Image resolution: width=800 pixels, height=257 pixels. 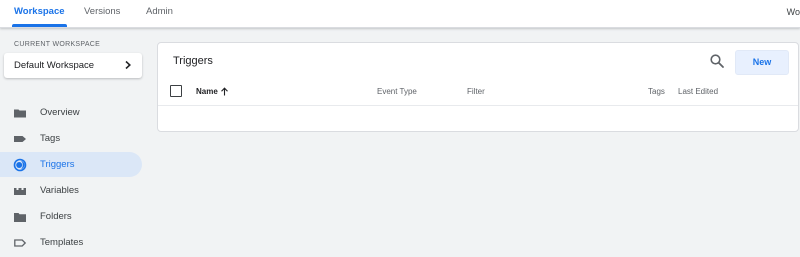 What do you see at coordinates (717, 61) in the screenshot?
I see `search-icon` at bounding box center [717, 61].